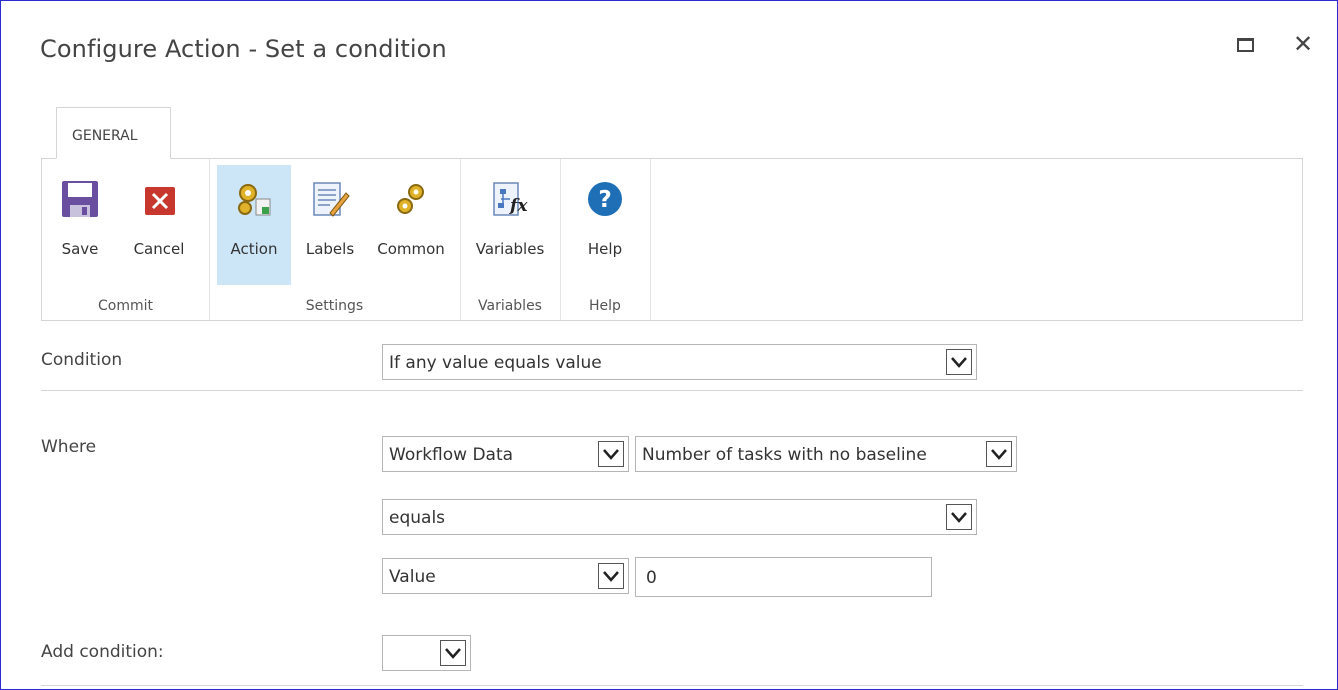 The height and width of the screenshot is (690, 1338). What do you see at coordinates (102, 652) in the screenshot?
I see `add-condition-label: Add condition:` at bounding box center [102, 652].